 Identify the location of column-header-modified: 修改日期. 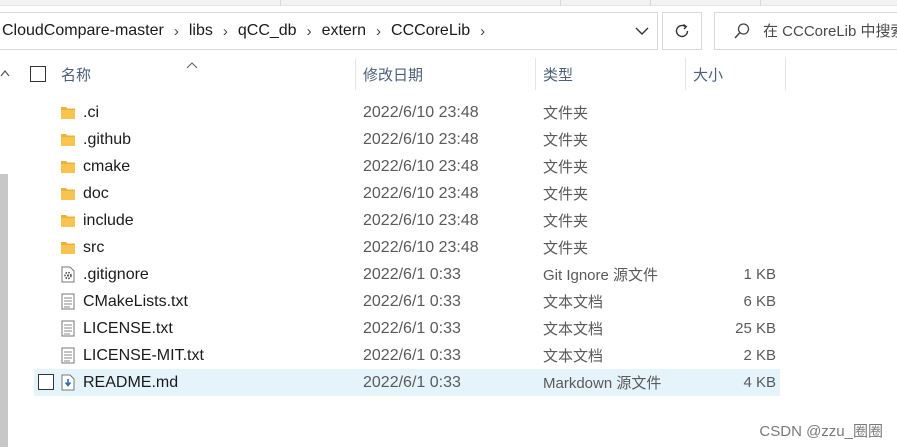
(393, 74).